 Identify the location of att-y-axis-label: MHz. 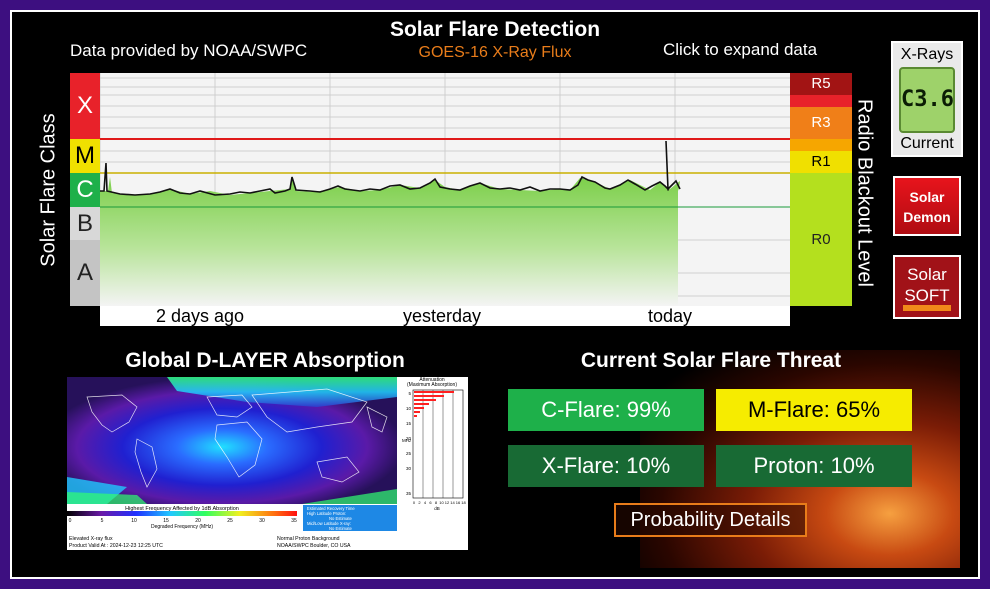
(407, 440).